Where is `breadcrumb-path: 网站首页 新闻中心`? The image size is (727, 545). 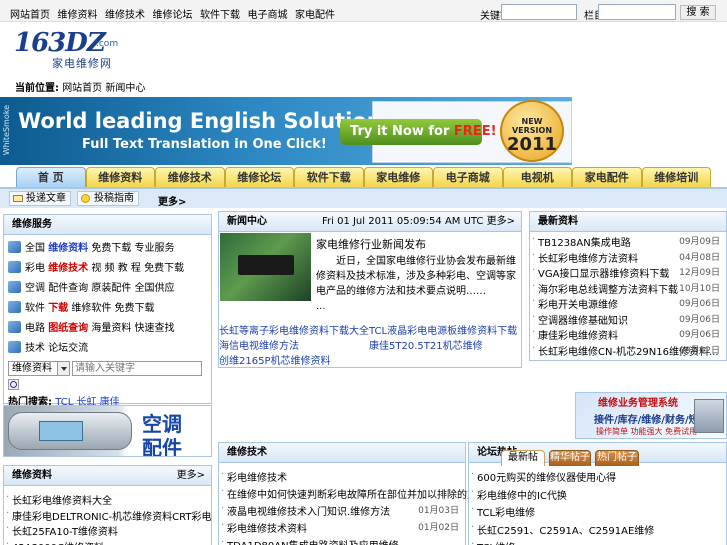
breadcrumb-path: 网站首页 新闻中心 is located at coordinates (103, 88).